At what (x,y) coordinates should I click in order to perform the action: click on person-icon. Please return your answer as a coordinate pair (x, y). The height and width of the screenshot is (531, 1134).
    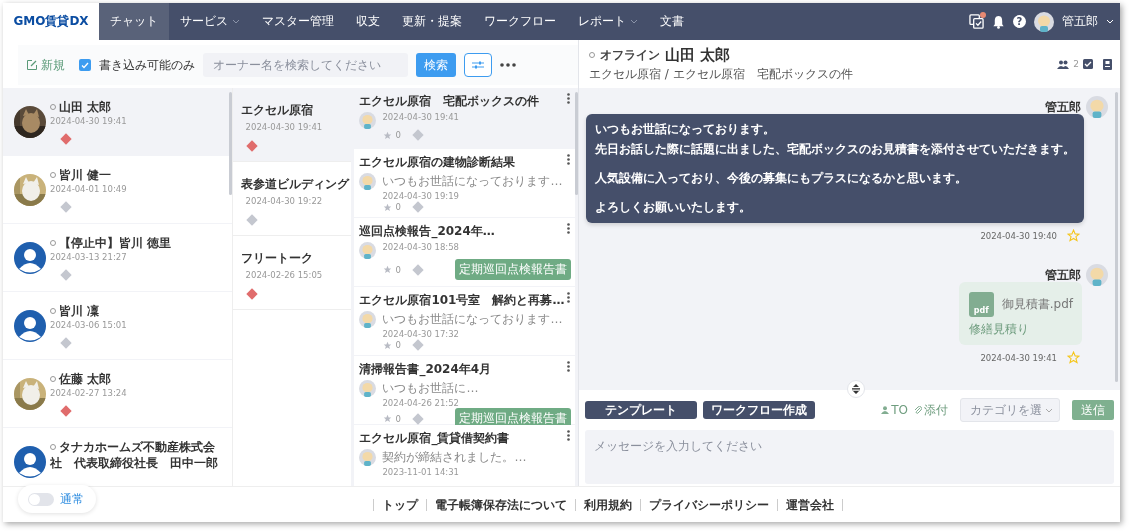
    Looking at the image, I should click on (885, 410).